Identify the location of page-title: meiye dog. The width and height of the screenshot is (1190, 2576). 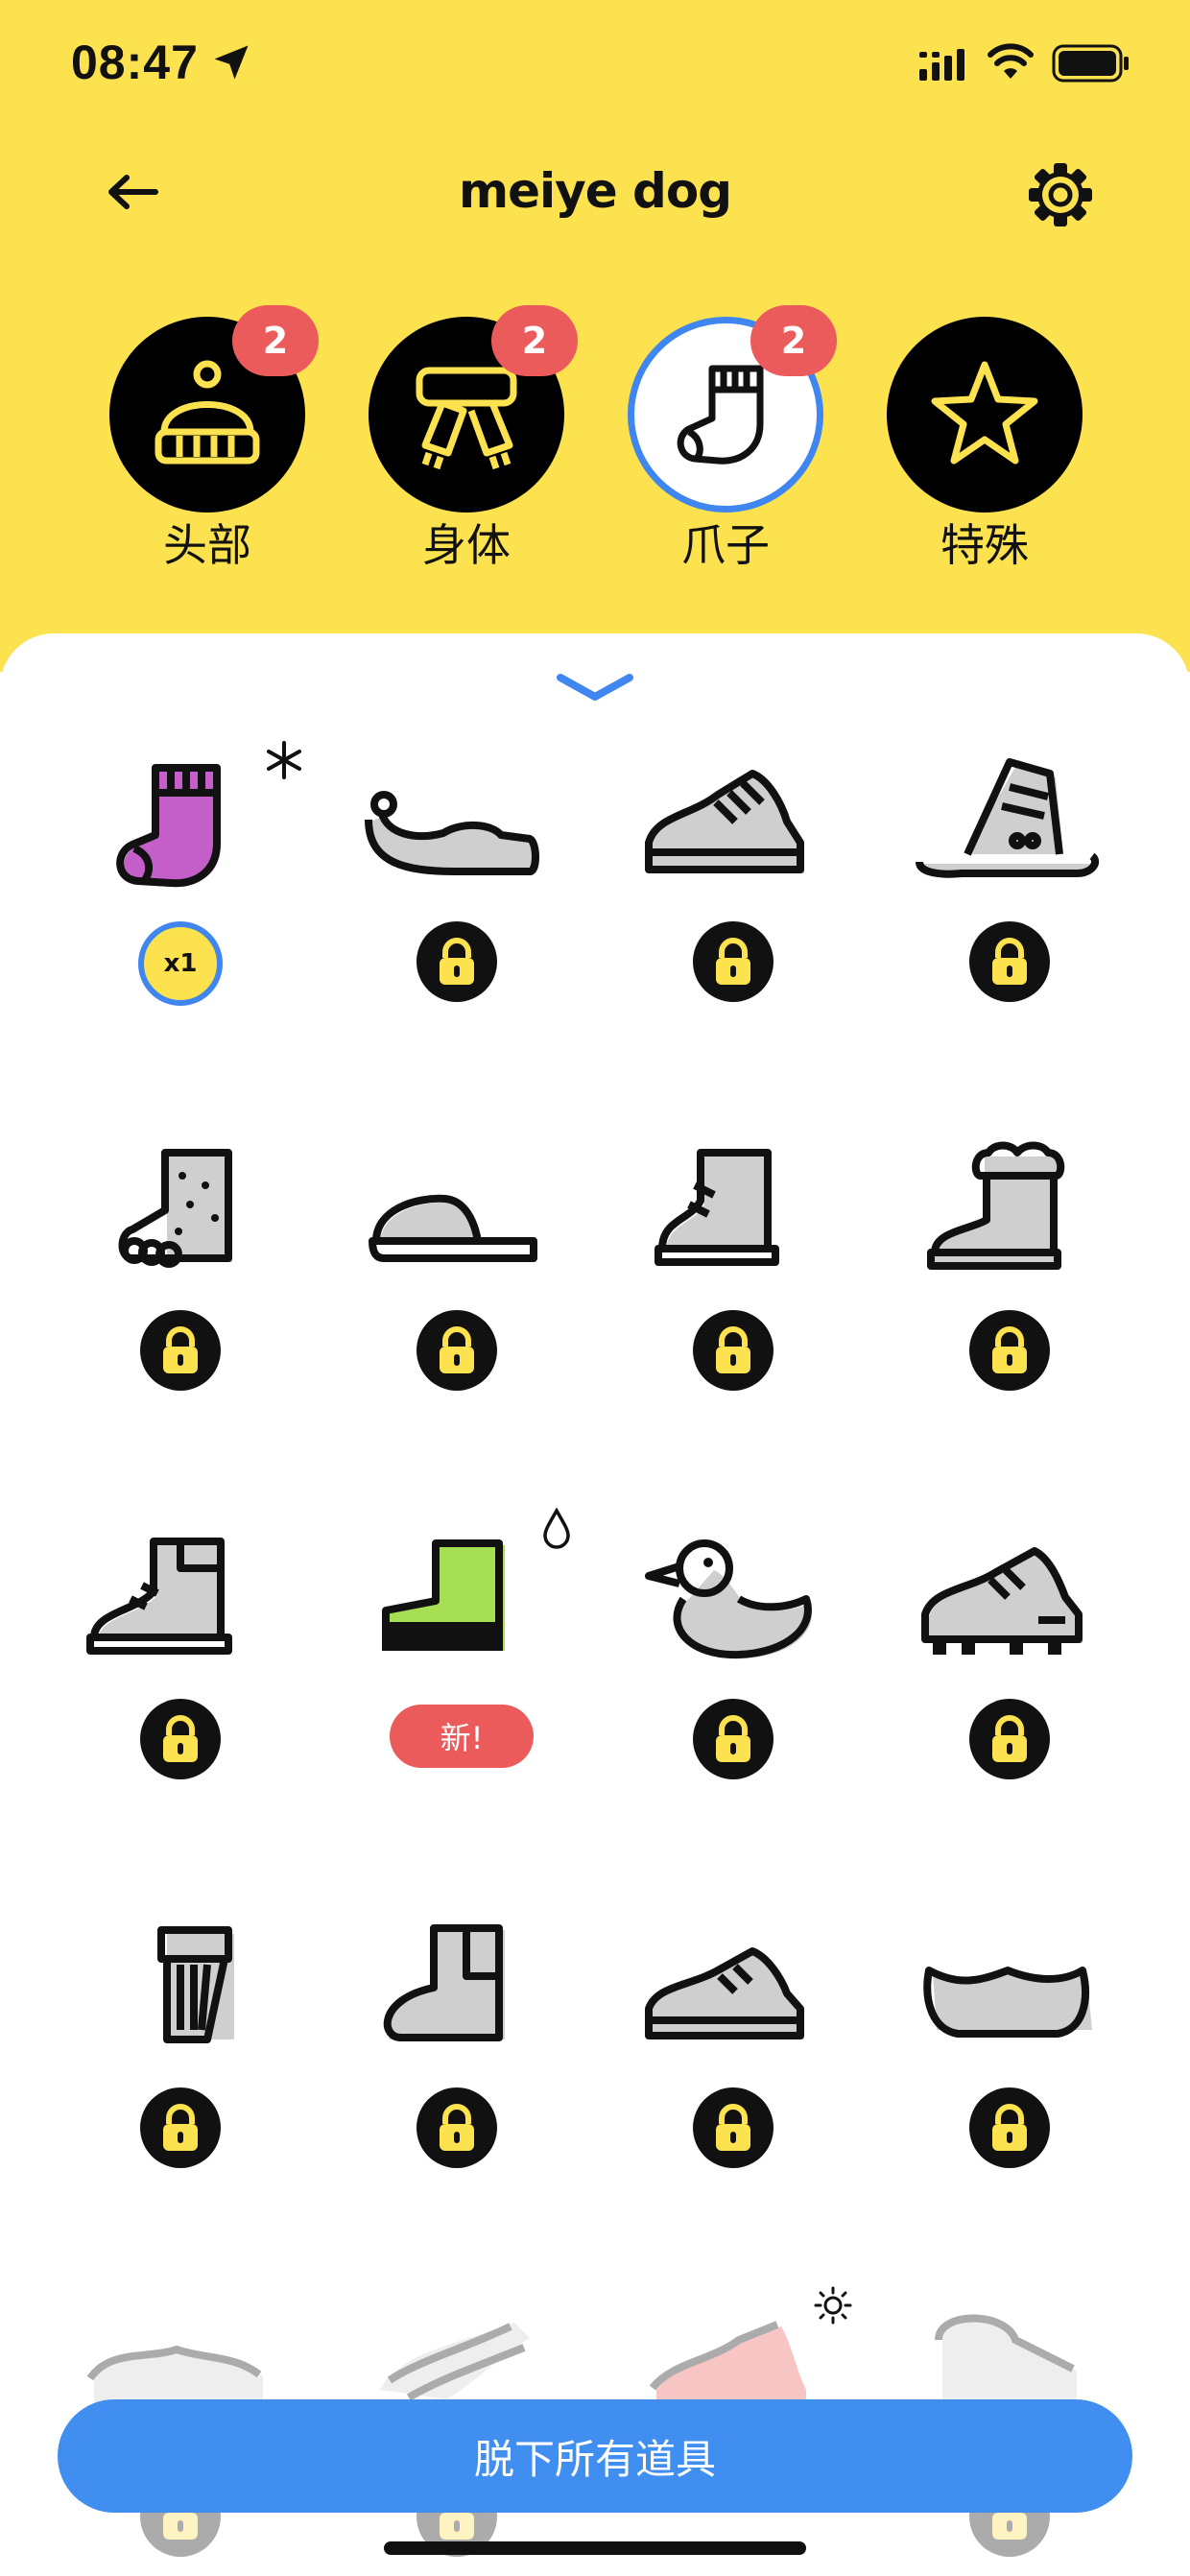
(596, 191).